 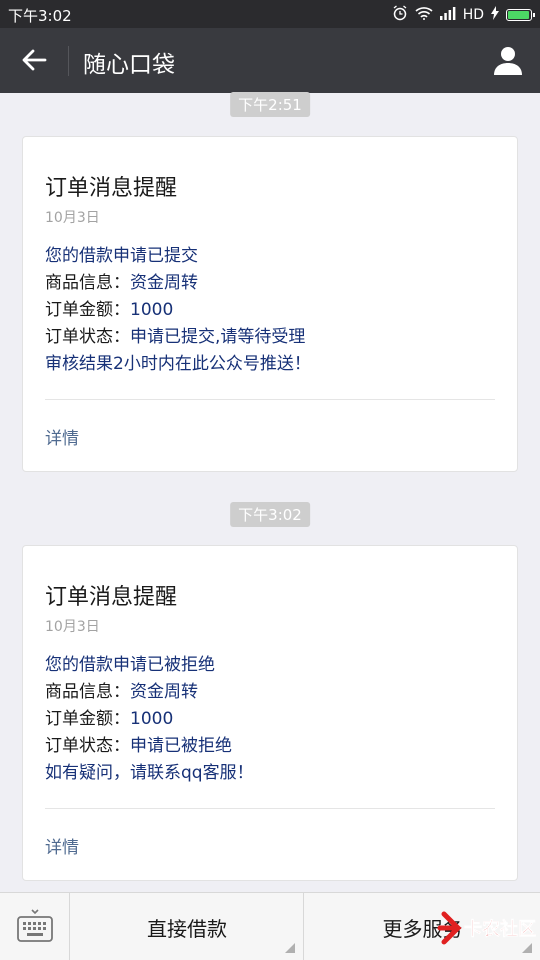 I want to click on back-button, so click(x=34, y=60).